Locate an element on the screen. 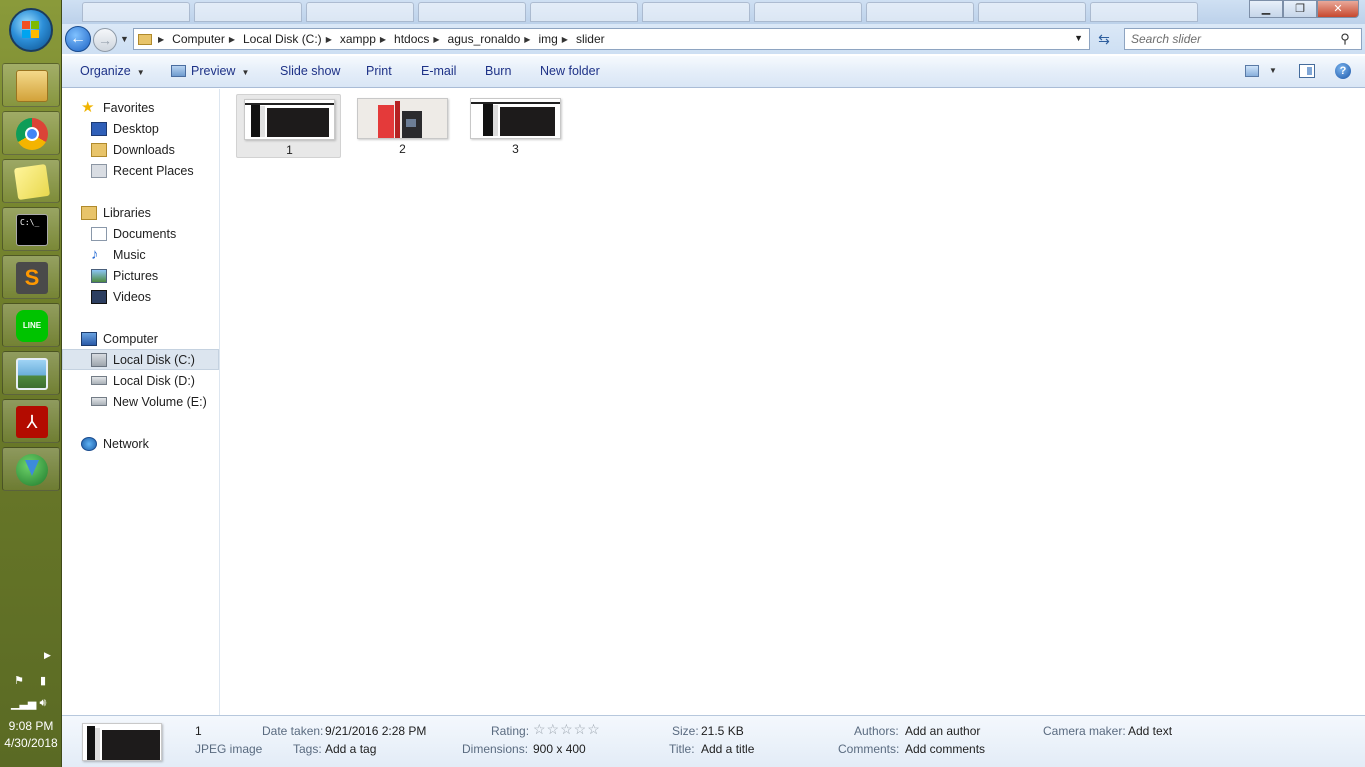 The image size is (1365, 767). taskbar-cmd-button: C:\_ is located at coordinates (31, 229).